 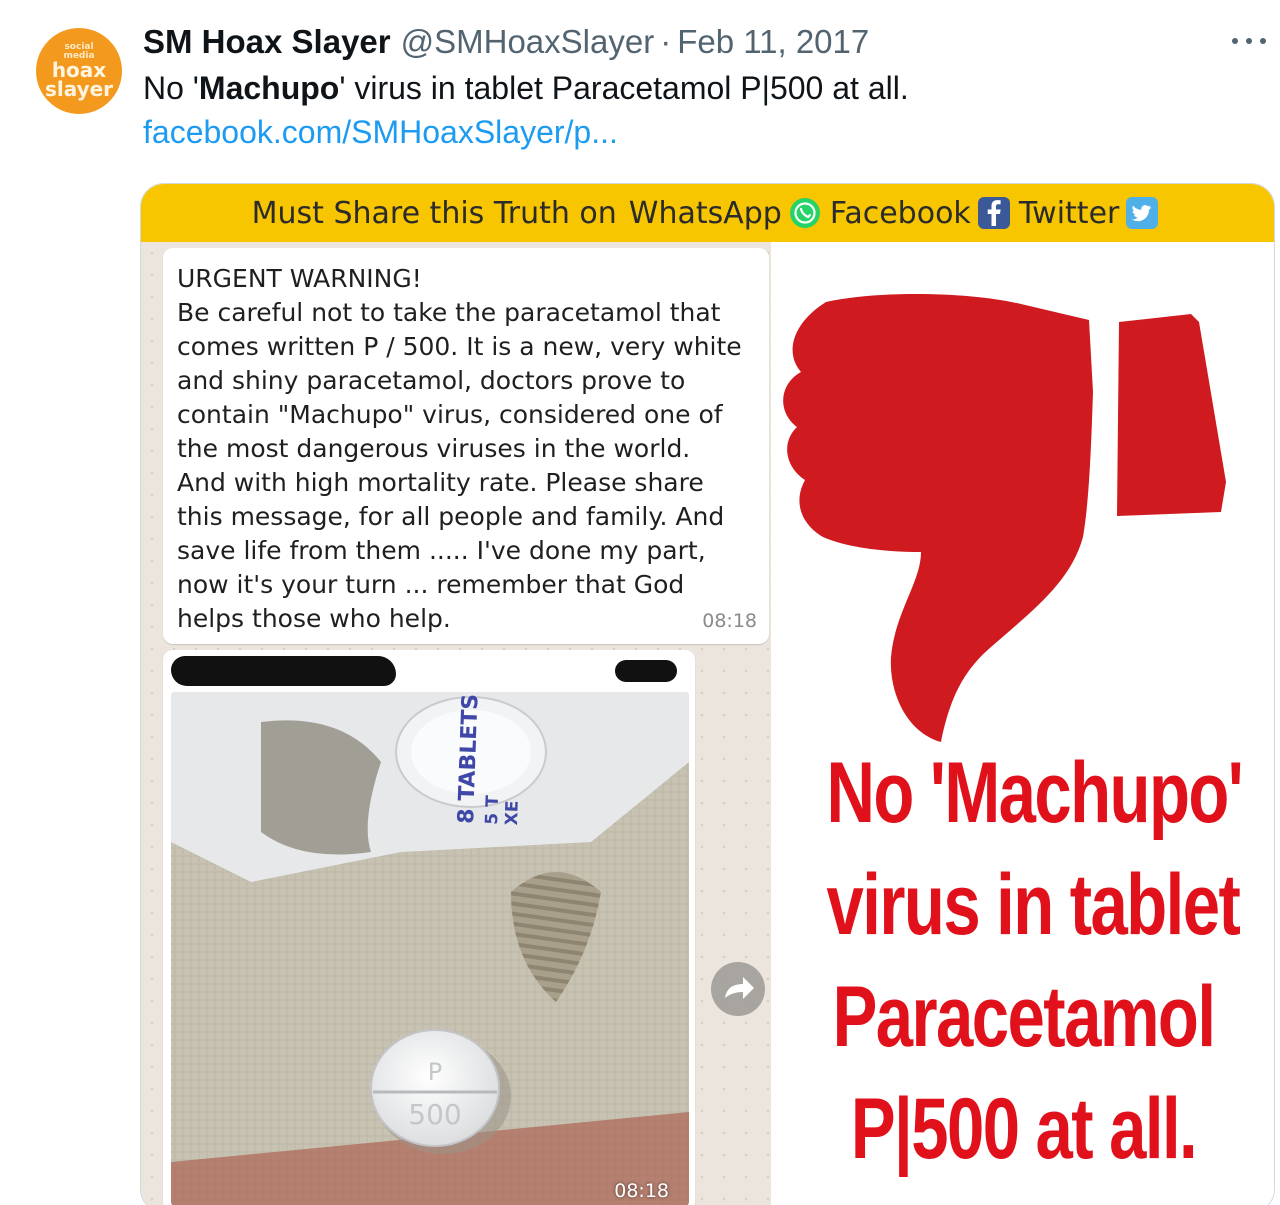 What do you see at coordinates (434, 213) in the screenshot?
I see `banner-prefix: Must Share this Truth on` at bounding box center [434, 213].